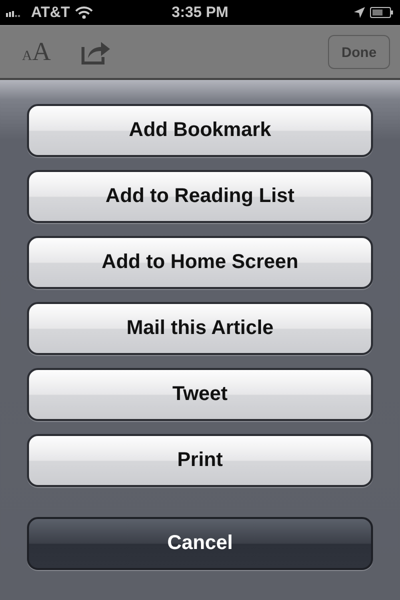  I want to click on action-button: Add Bookmark, so click(200, 130).